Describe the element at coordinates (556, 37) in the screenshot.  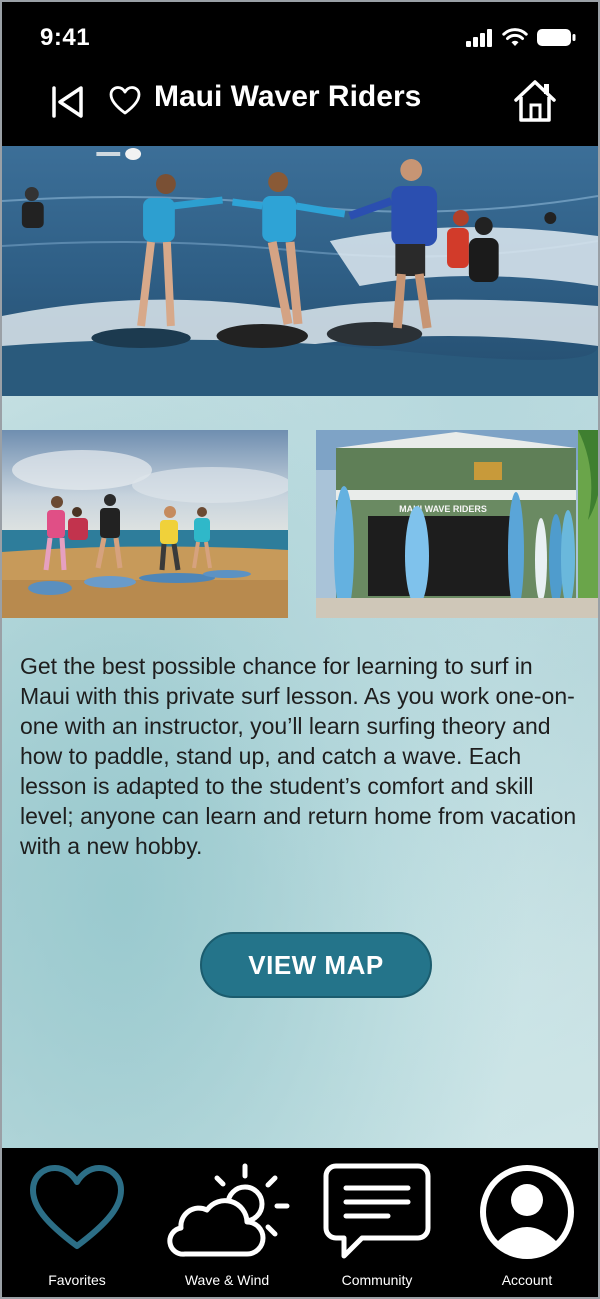
I see `battery-icon` at that location.